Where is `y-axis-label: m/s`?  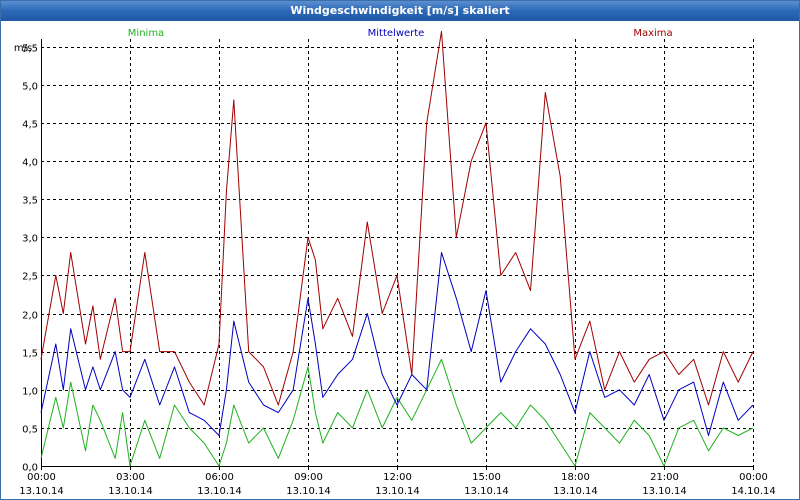 y-axis-label: m/s is located at coordinates (23, 48).